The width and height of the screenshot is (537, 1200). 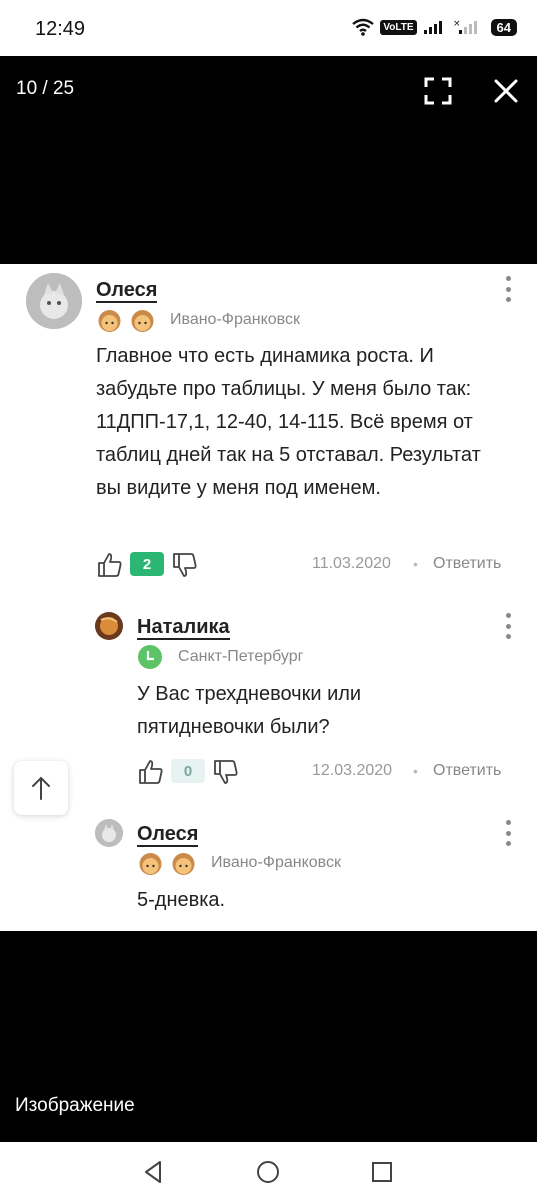 I want to click on close-button, so click(x=506, y=91).